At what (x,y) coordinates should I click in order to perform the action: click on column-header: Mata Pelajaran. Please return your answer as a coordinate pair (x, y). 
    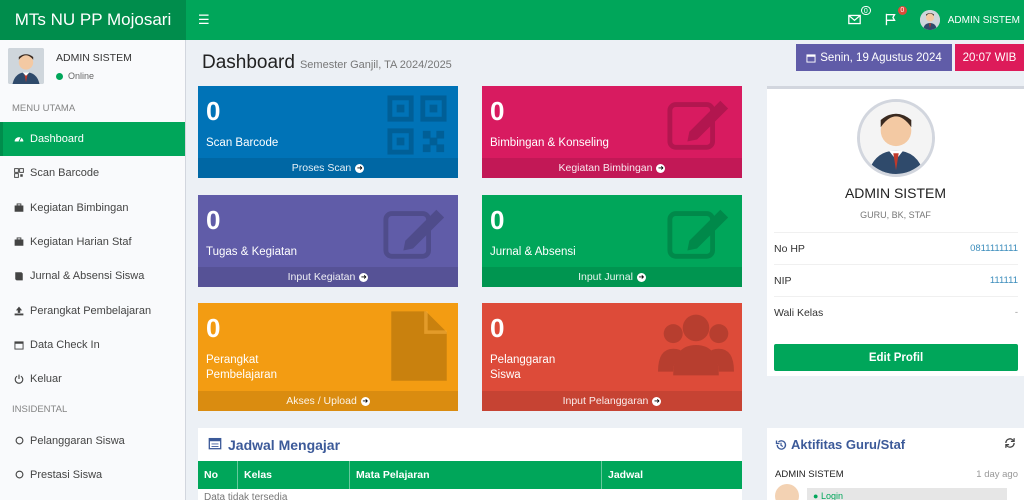
    Looking at the image, I should click on (476, 475).